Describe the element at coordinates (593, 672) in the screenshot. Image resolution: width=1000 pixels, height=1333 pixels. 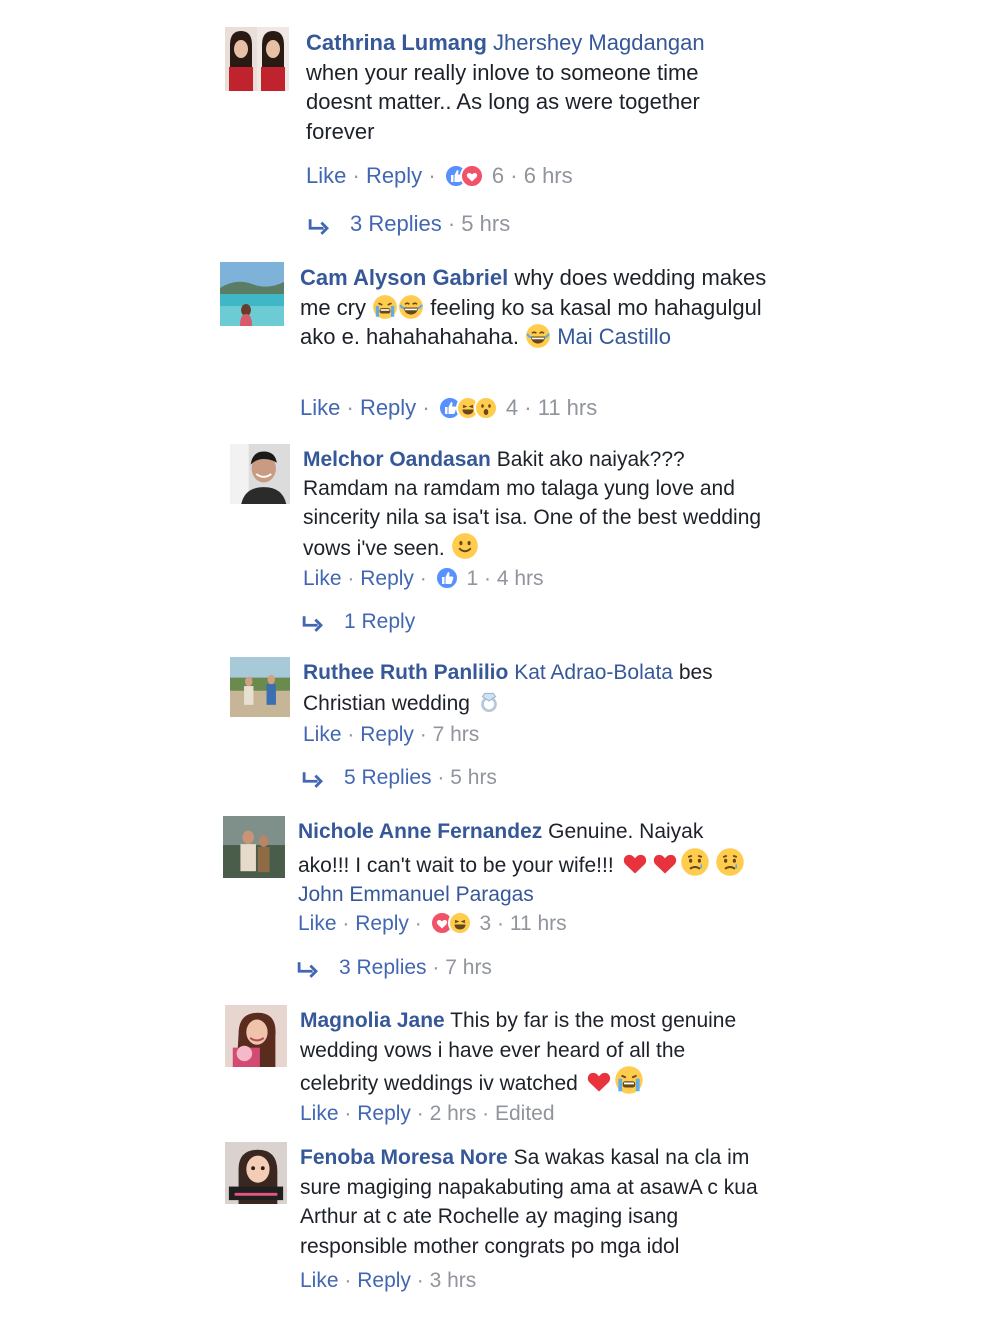
I see `tagged-user: Kat Adrao-Bolata` at that location.